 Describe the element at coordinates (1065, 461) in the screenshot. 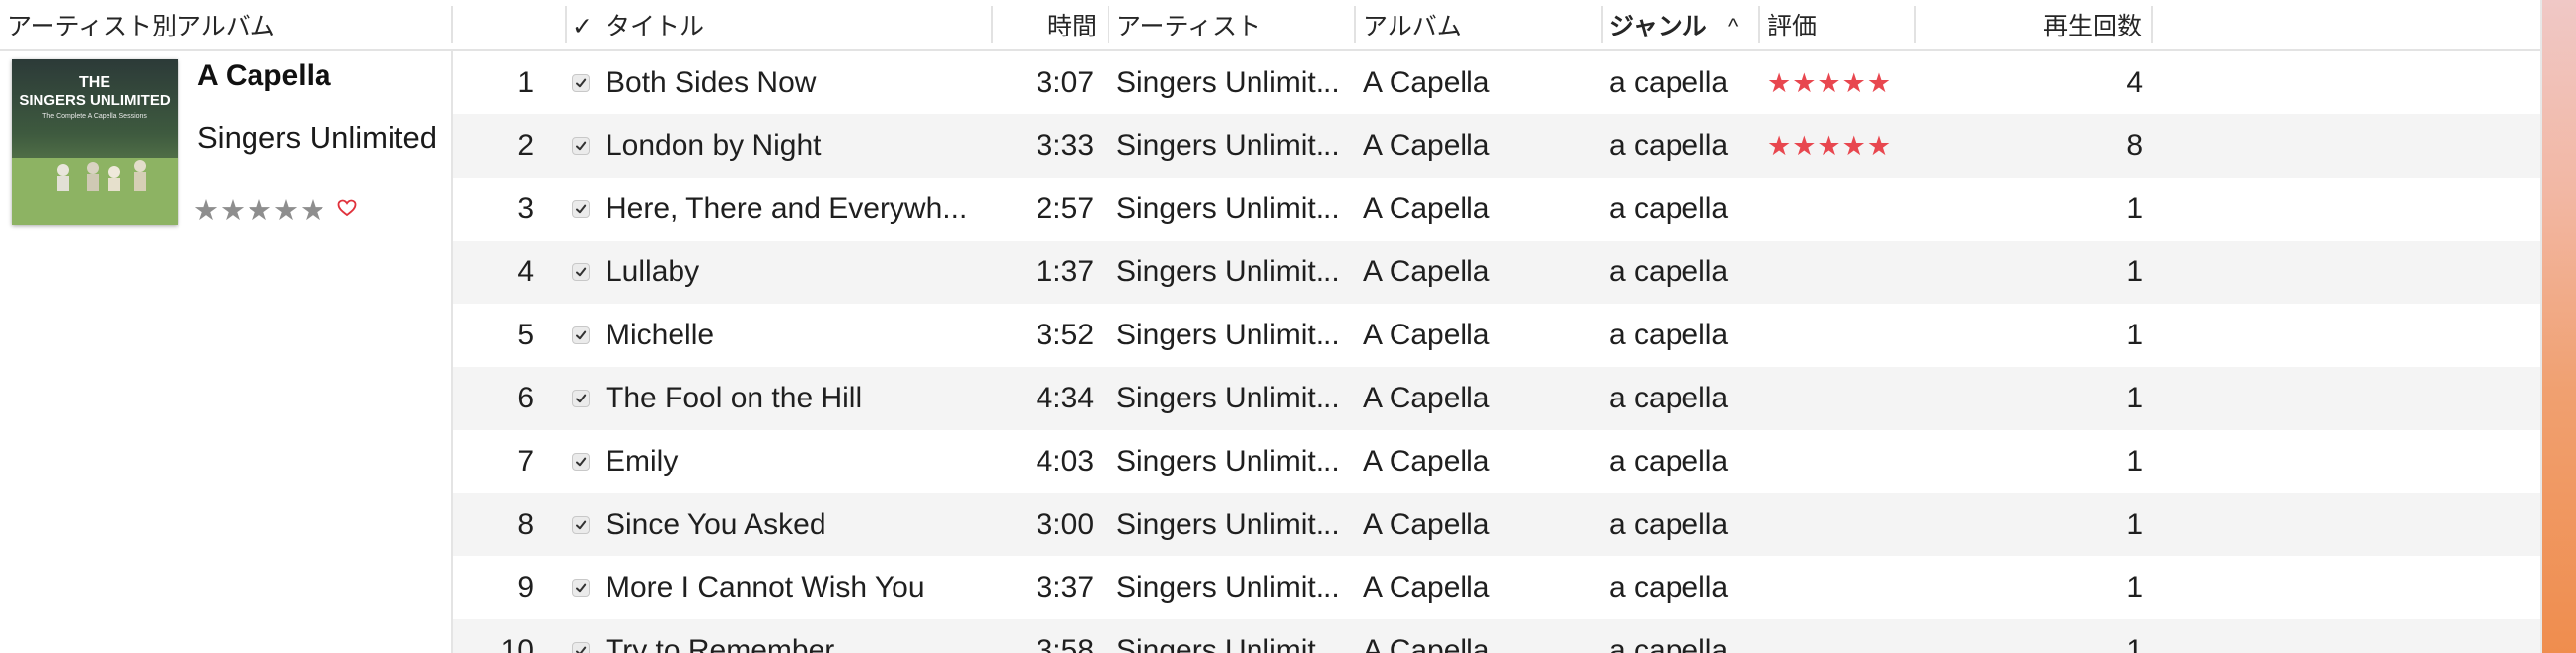

I see `track-time: 4:03` at that location.